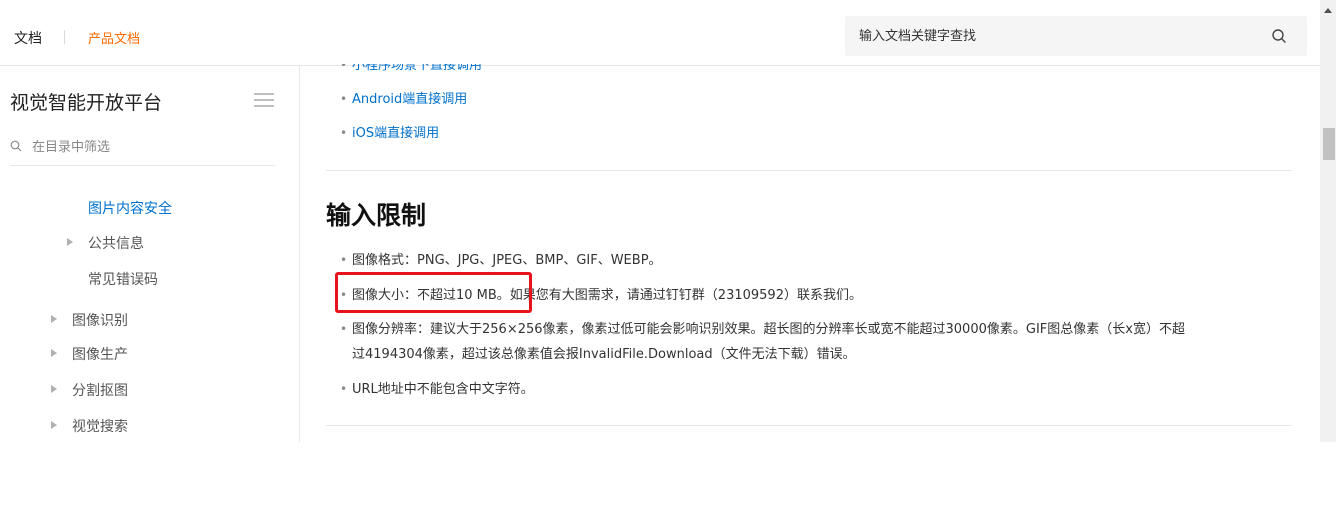  What do you see at coordinates (395, 133) in the screenshot?
I see `link-ios-call: iOS端直接调用` at bounding box center [395, 133].